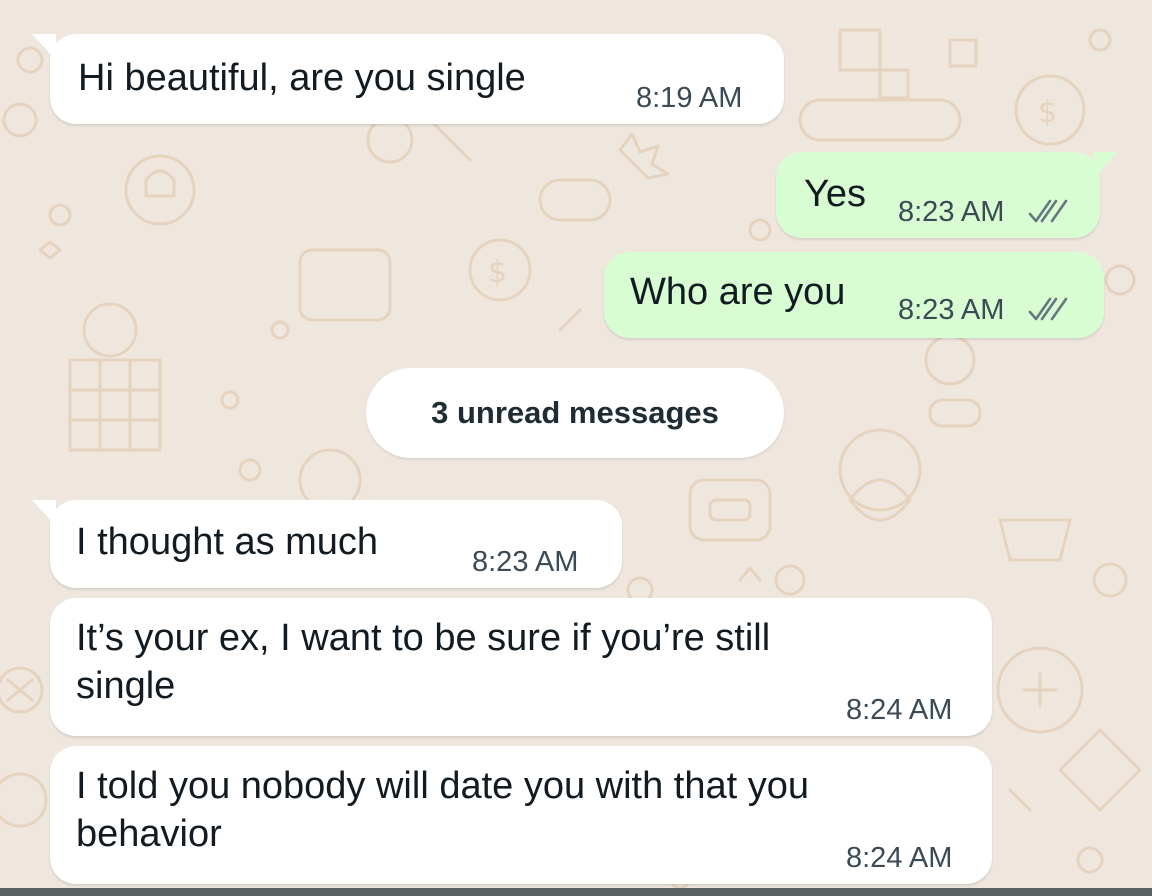 The height and width of the screenshot is (896, 1152). I want to click on message-bubble-outgoing: Yes 8:23 AM, so click(947, 195).